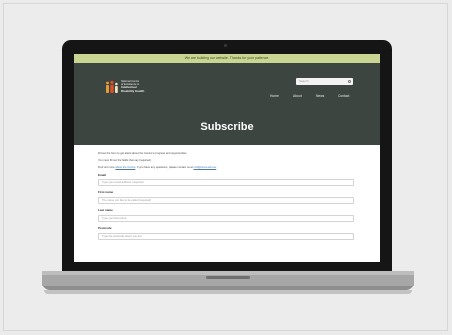 The width and height of the screenshot is (452, 335). Describe the element at coordinates (226, 218) in the screenshot. I see `last-name-field: Type your last name` at that location.